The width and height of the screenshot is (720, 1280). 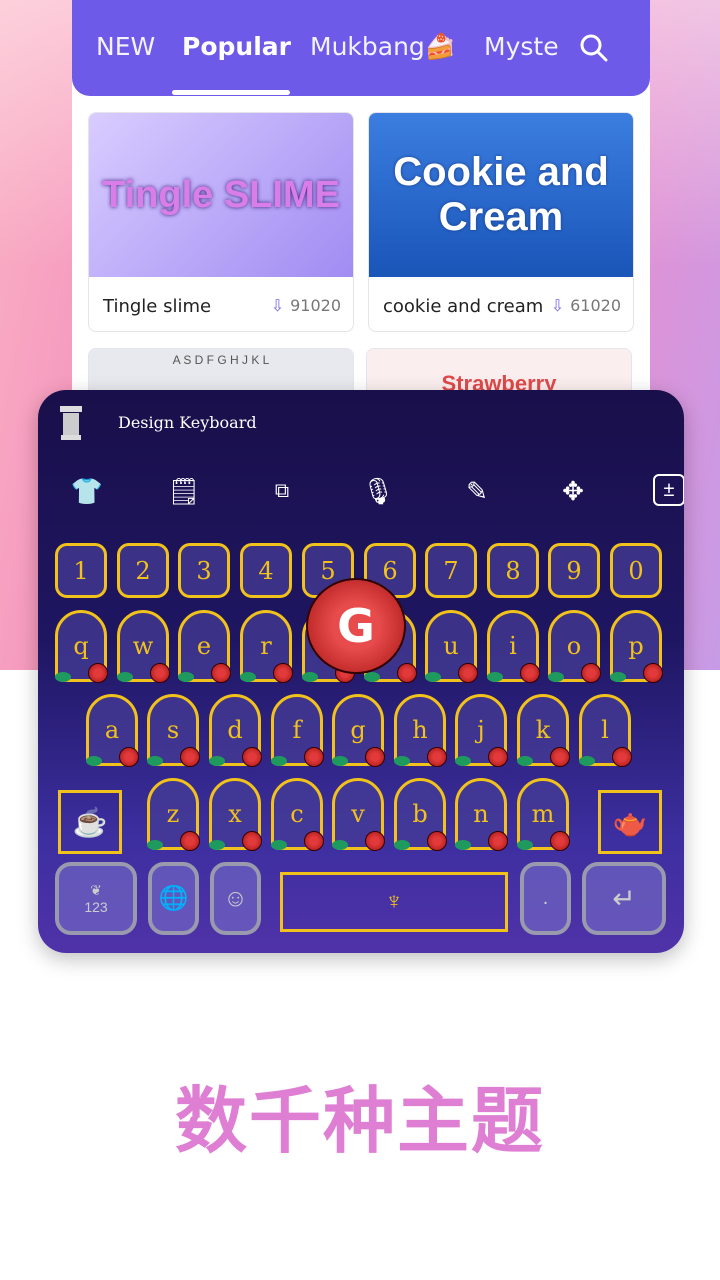 I want to click on key-label: f, so click(x=297, y=730).